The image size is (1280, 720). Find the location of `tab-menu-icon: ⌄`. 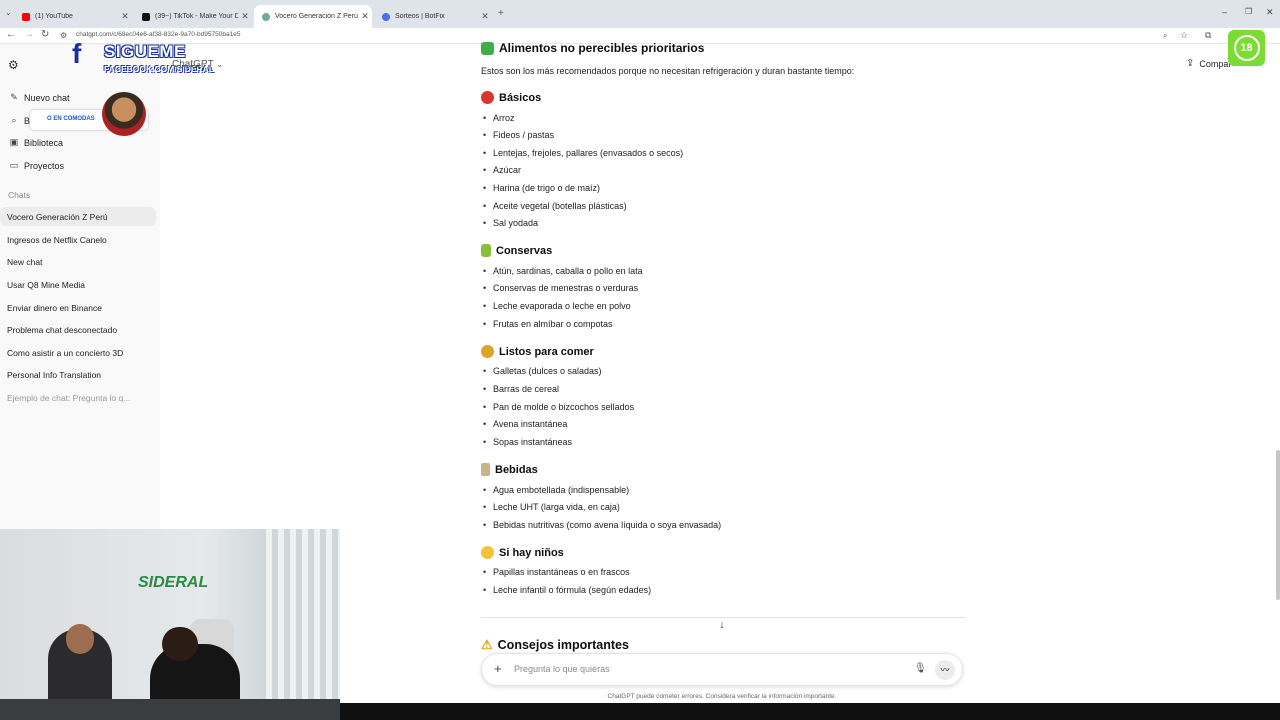

tab-menu-icon: ⌄ is located at coordinates (8, 12).